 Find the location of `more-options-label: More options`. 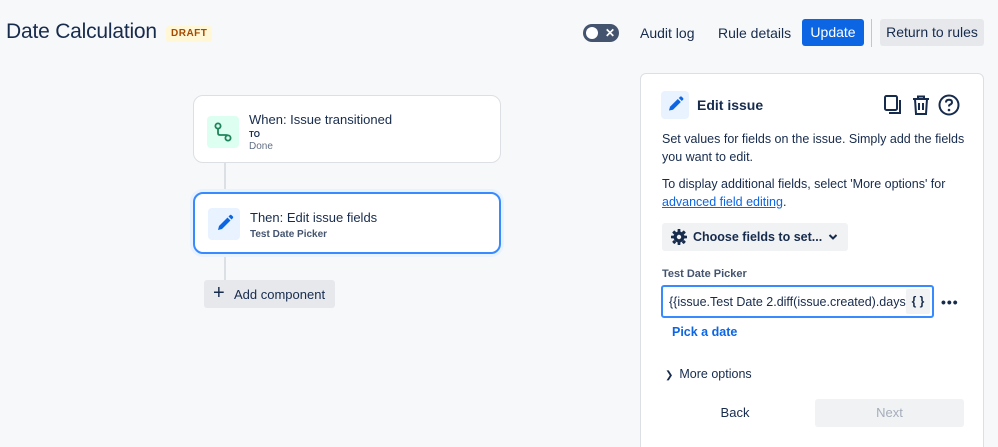

more-options-label: More options is located at coordinates (715, 374).